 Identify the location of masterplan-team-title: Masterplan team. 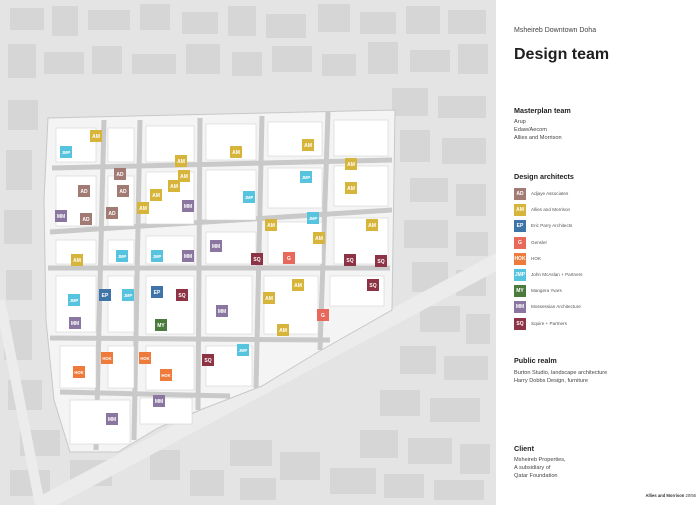
(542, 110).